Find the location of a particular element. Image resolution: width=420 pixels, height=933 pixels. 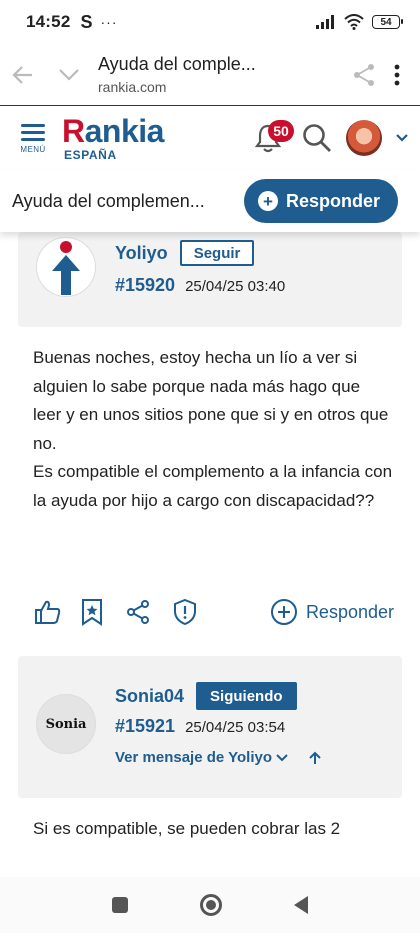

plus-circle-icon is located at coordinates (283, 612).